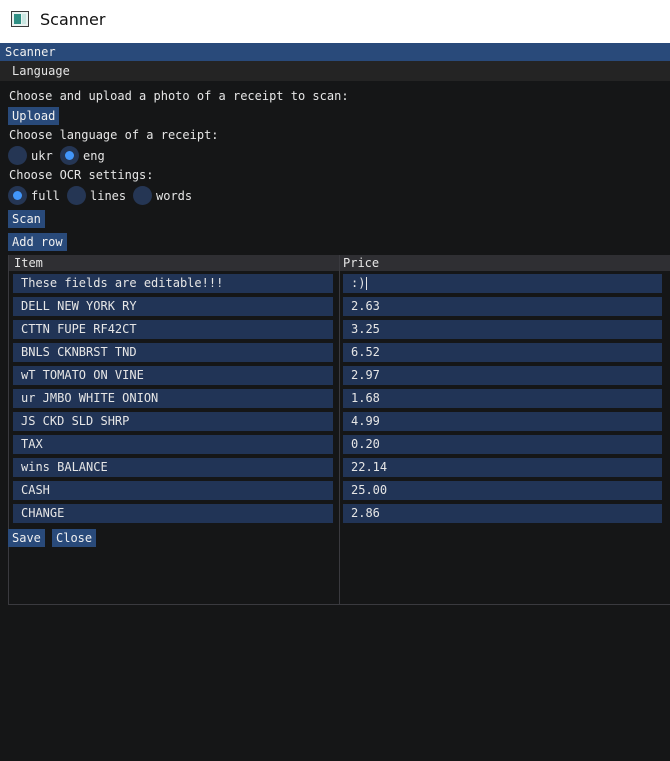  What do you see at coordinates (41, 71) in the screenshot?
I see `menu-item-language: Language` at bounding box center [41, 71].